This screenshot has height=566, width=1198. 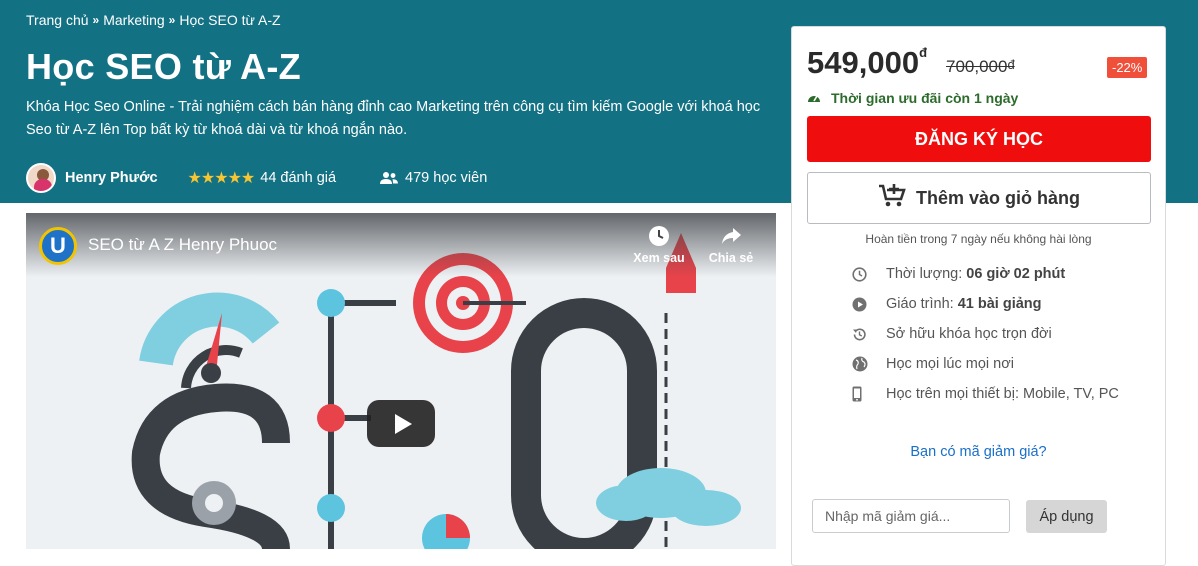 I want to click on channel-logo: U, so click(x=58, y=246).